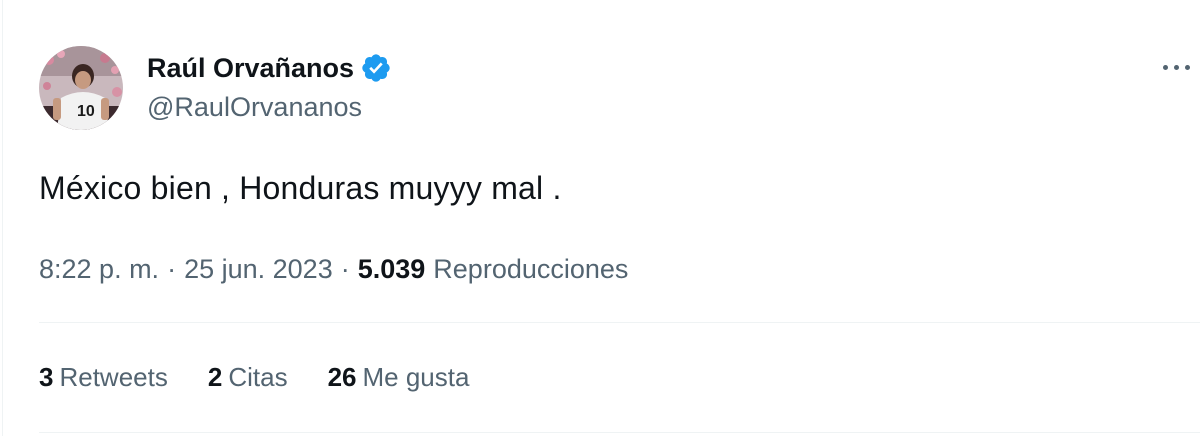 The height and width of the screenshot is (436, 1200). What do you see at coordinates (46, 377) in the screenshot?
I see `retweets-count: 3` at bounding box center [46, 377].